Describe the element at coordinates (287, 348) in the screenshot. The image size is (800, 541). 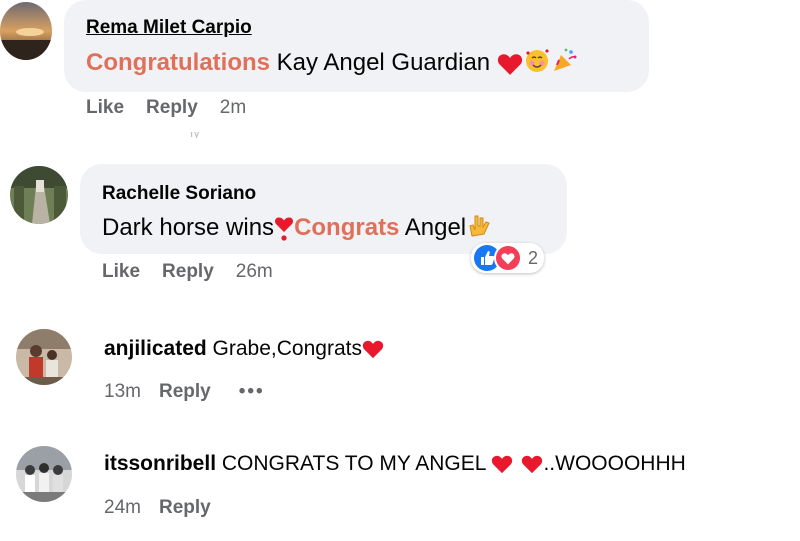
I see `comment-text: Grabe,Congrats` at that location.